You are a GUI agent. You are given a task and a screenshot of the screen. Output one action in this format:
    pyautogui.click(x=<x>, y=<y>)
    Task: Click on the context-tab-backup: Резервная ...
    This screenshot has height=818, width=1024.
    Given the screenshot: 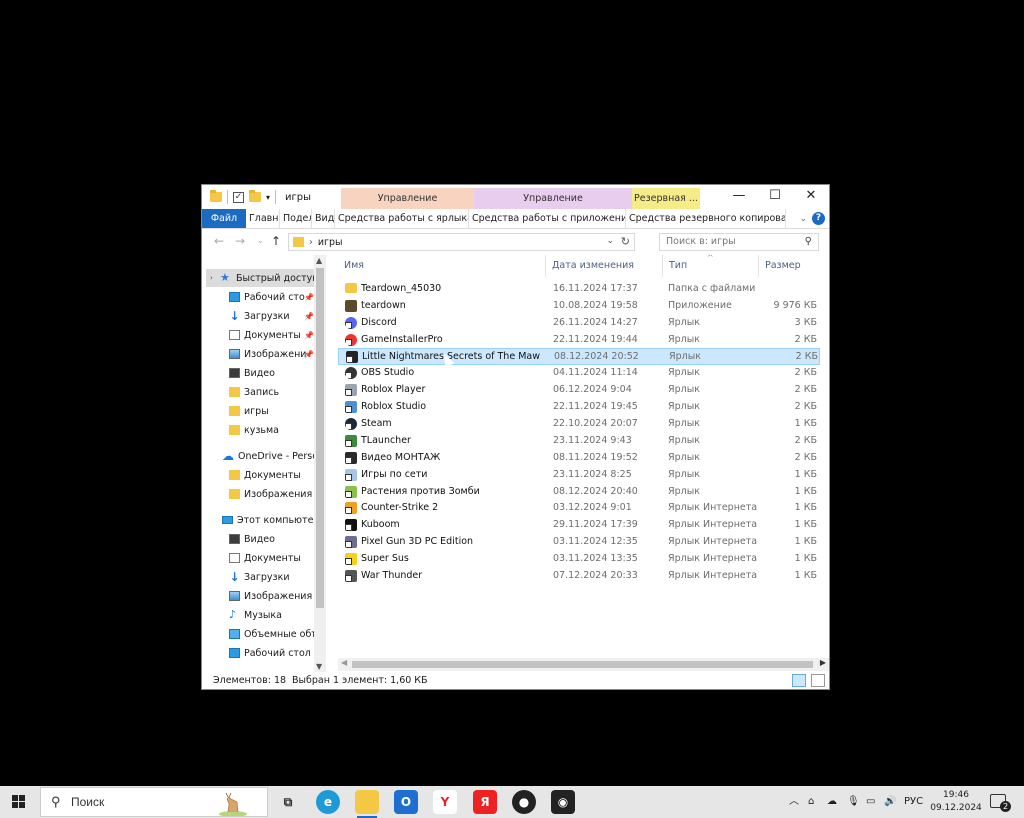 What is the action you would take?
    pyautogui.click(x=666, y=198)
    